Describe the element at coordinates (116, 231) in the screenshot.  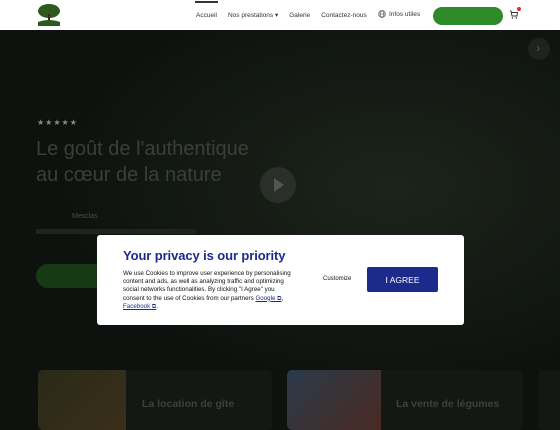
I see `hero-description` at that location.